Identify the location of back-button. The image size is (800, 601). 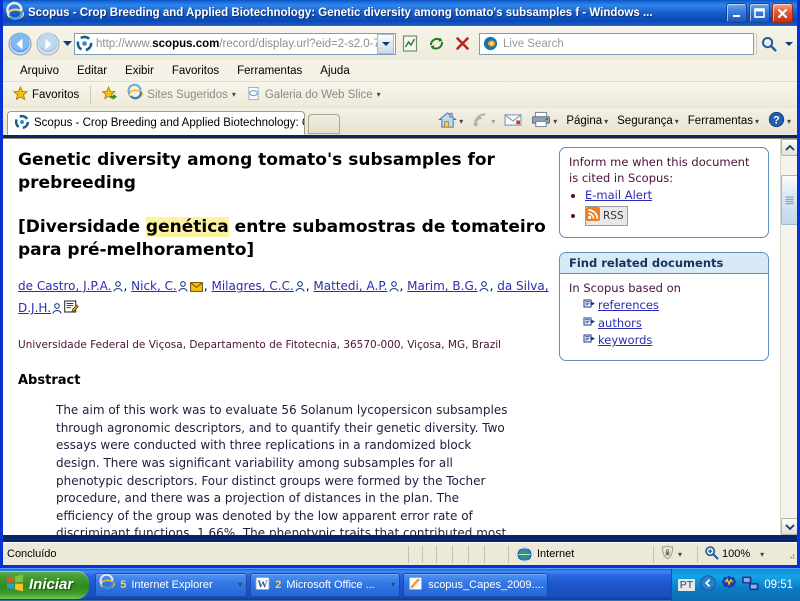
(20, 44).